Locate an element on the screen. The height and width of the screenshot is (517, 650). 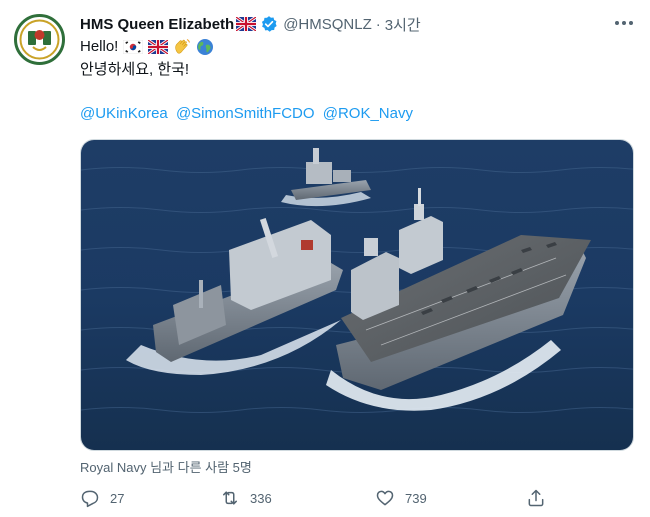
handle: @HMSQNLZ is located at coordinates (327, 24).